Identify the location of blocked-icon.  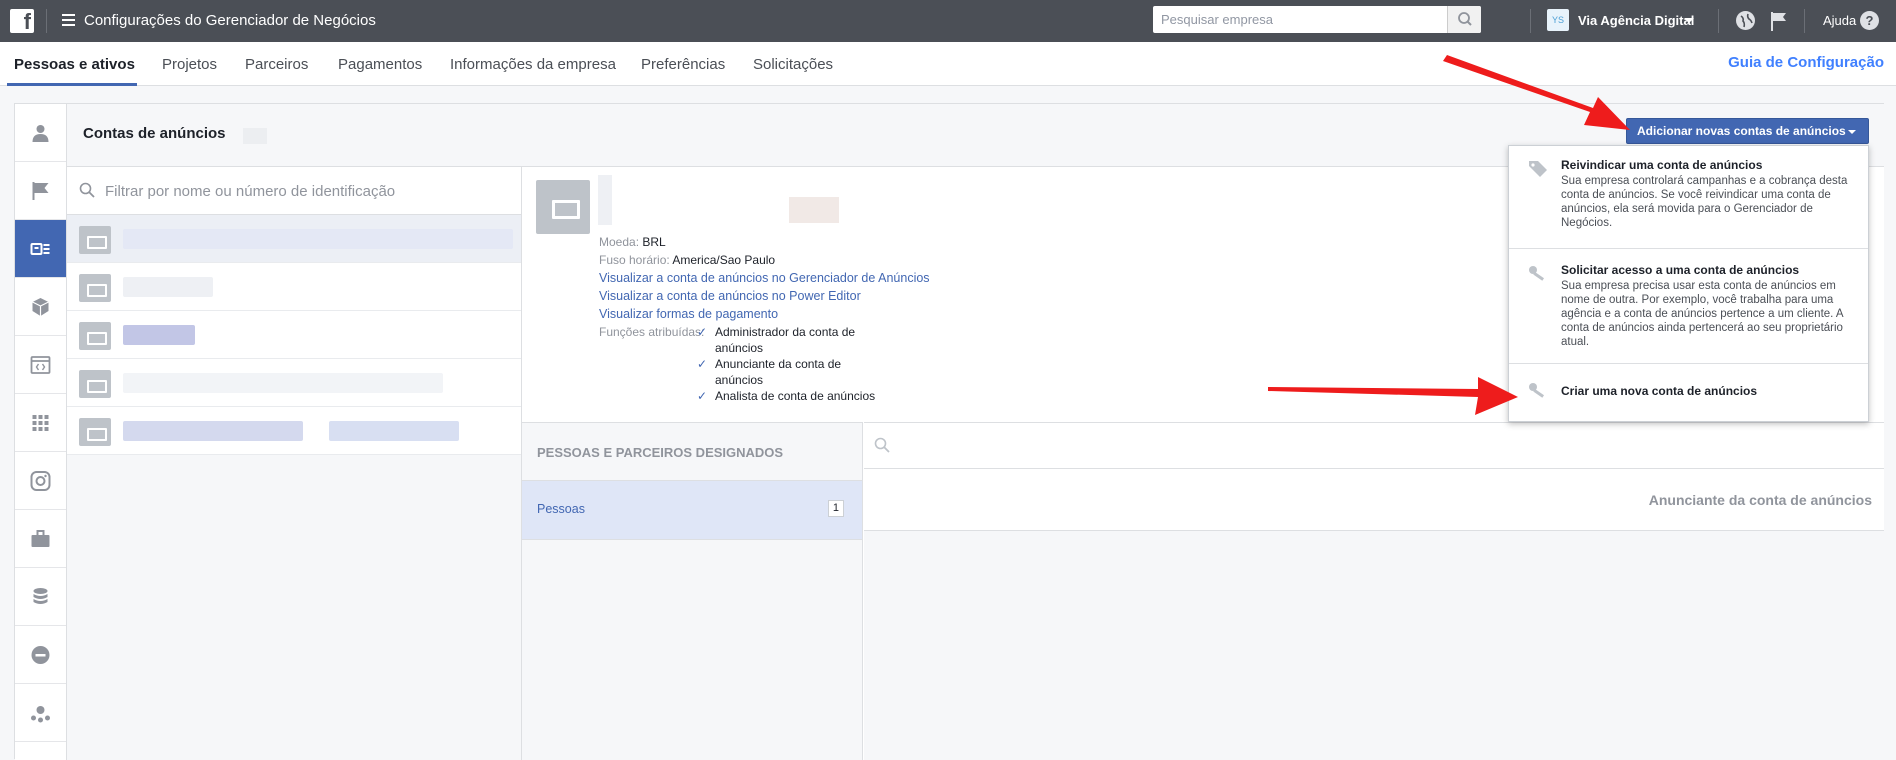
(40, 655).